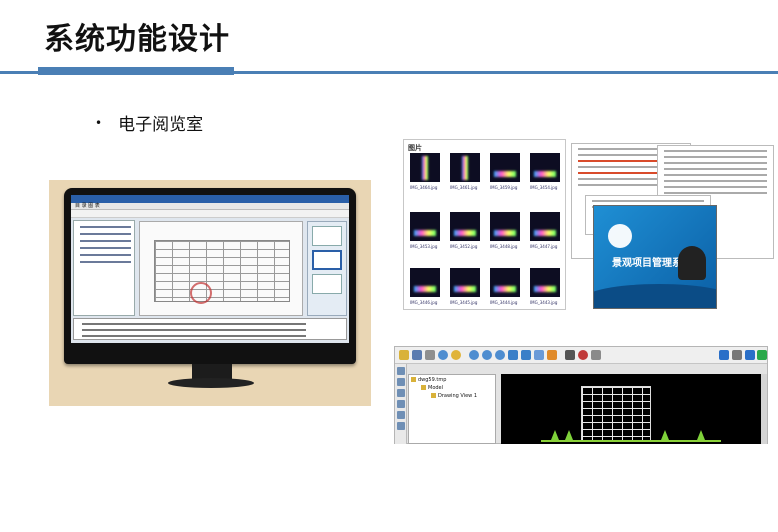 The width and height of the screenshot is (778, 532). I want to click on tree-node-drawing-view: Drawing View 1, so click(454, 396).